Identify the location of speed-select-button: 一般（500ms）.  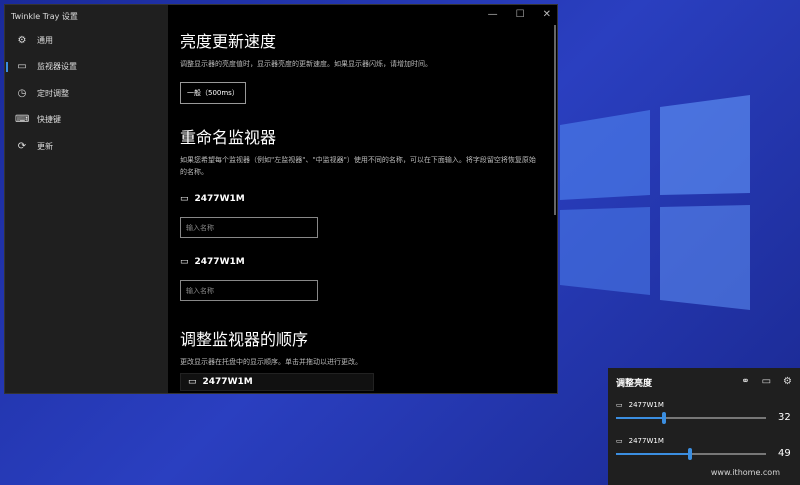
(213, 93).